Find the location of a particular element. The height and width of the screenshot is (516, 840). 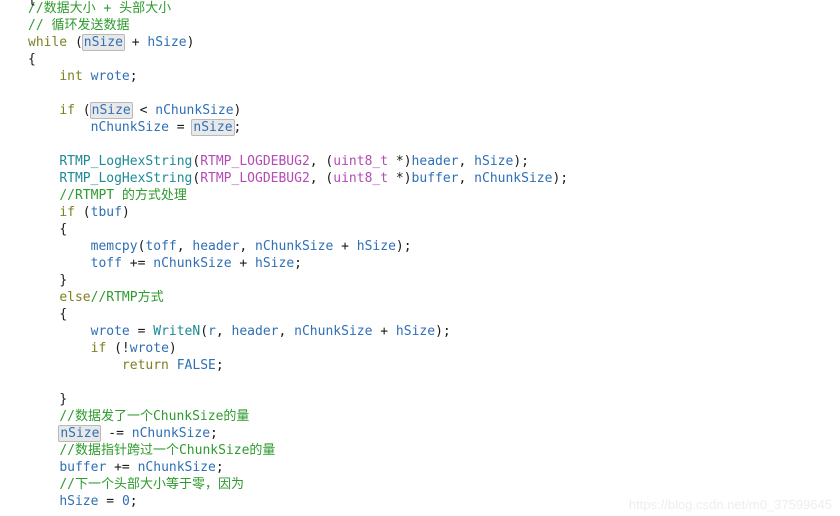

punctuation-token: = is located at coordinates (110, 501).